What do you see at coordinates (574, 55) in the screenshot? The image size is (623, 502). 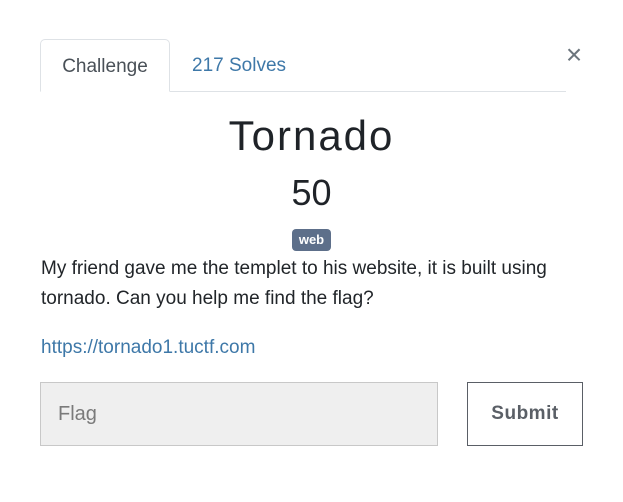 I see `close-icon: ×` at bounding box center [574, 55].